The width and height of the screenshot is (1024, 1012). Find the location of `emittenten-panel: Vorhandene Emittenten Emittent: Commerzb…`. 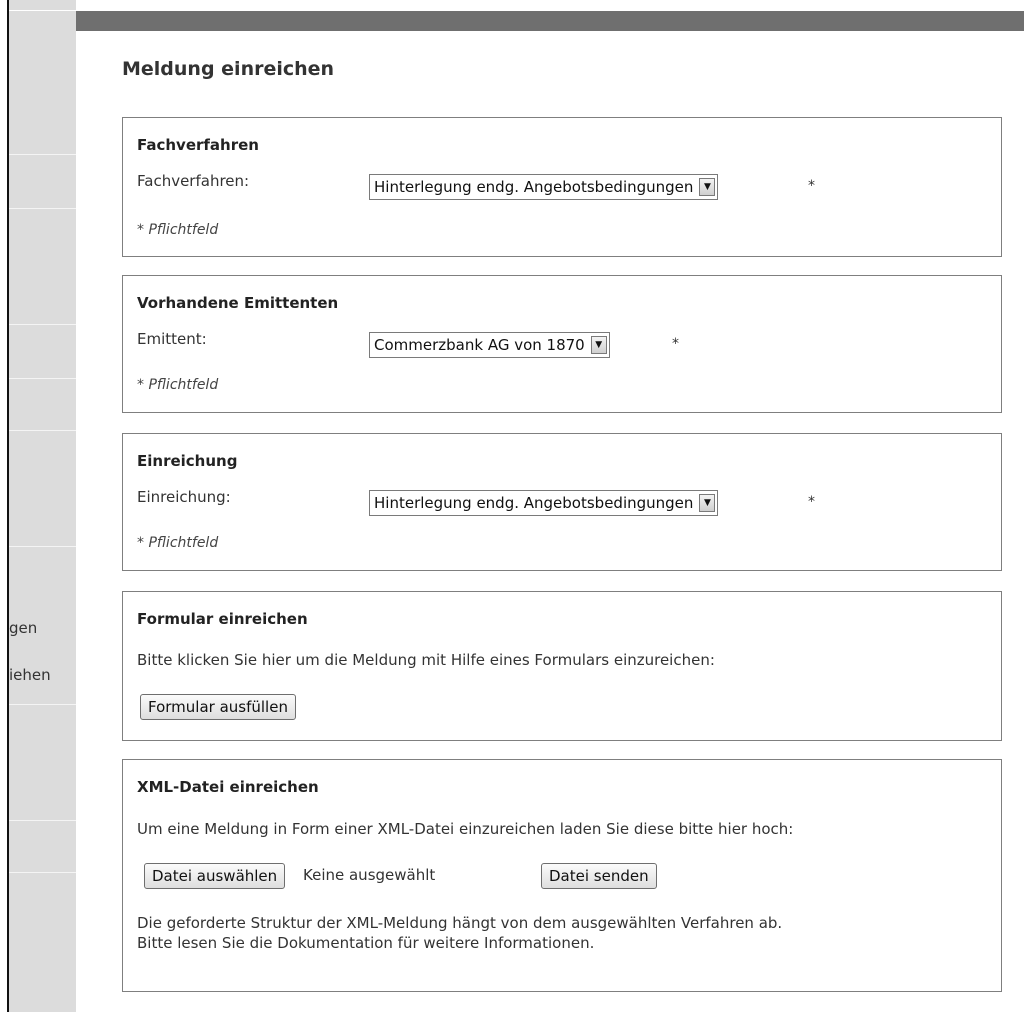

emittenten-panel: Vorhandene Emittenten Emittent: Commerzb… is located at coordinates (562, 344).